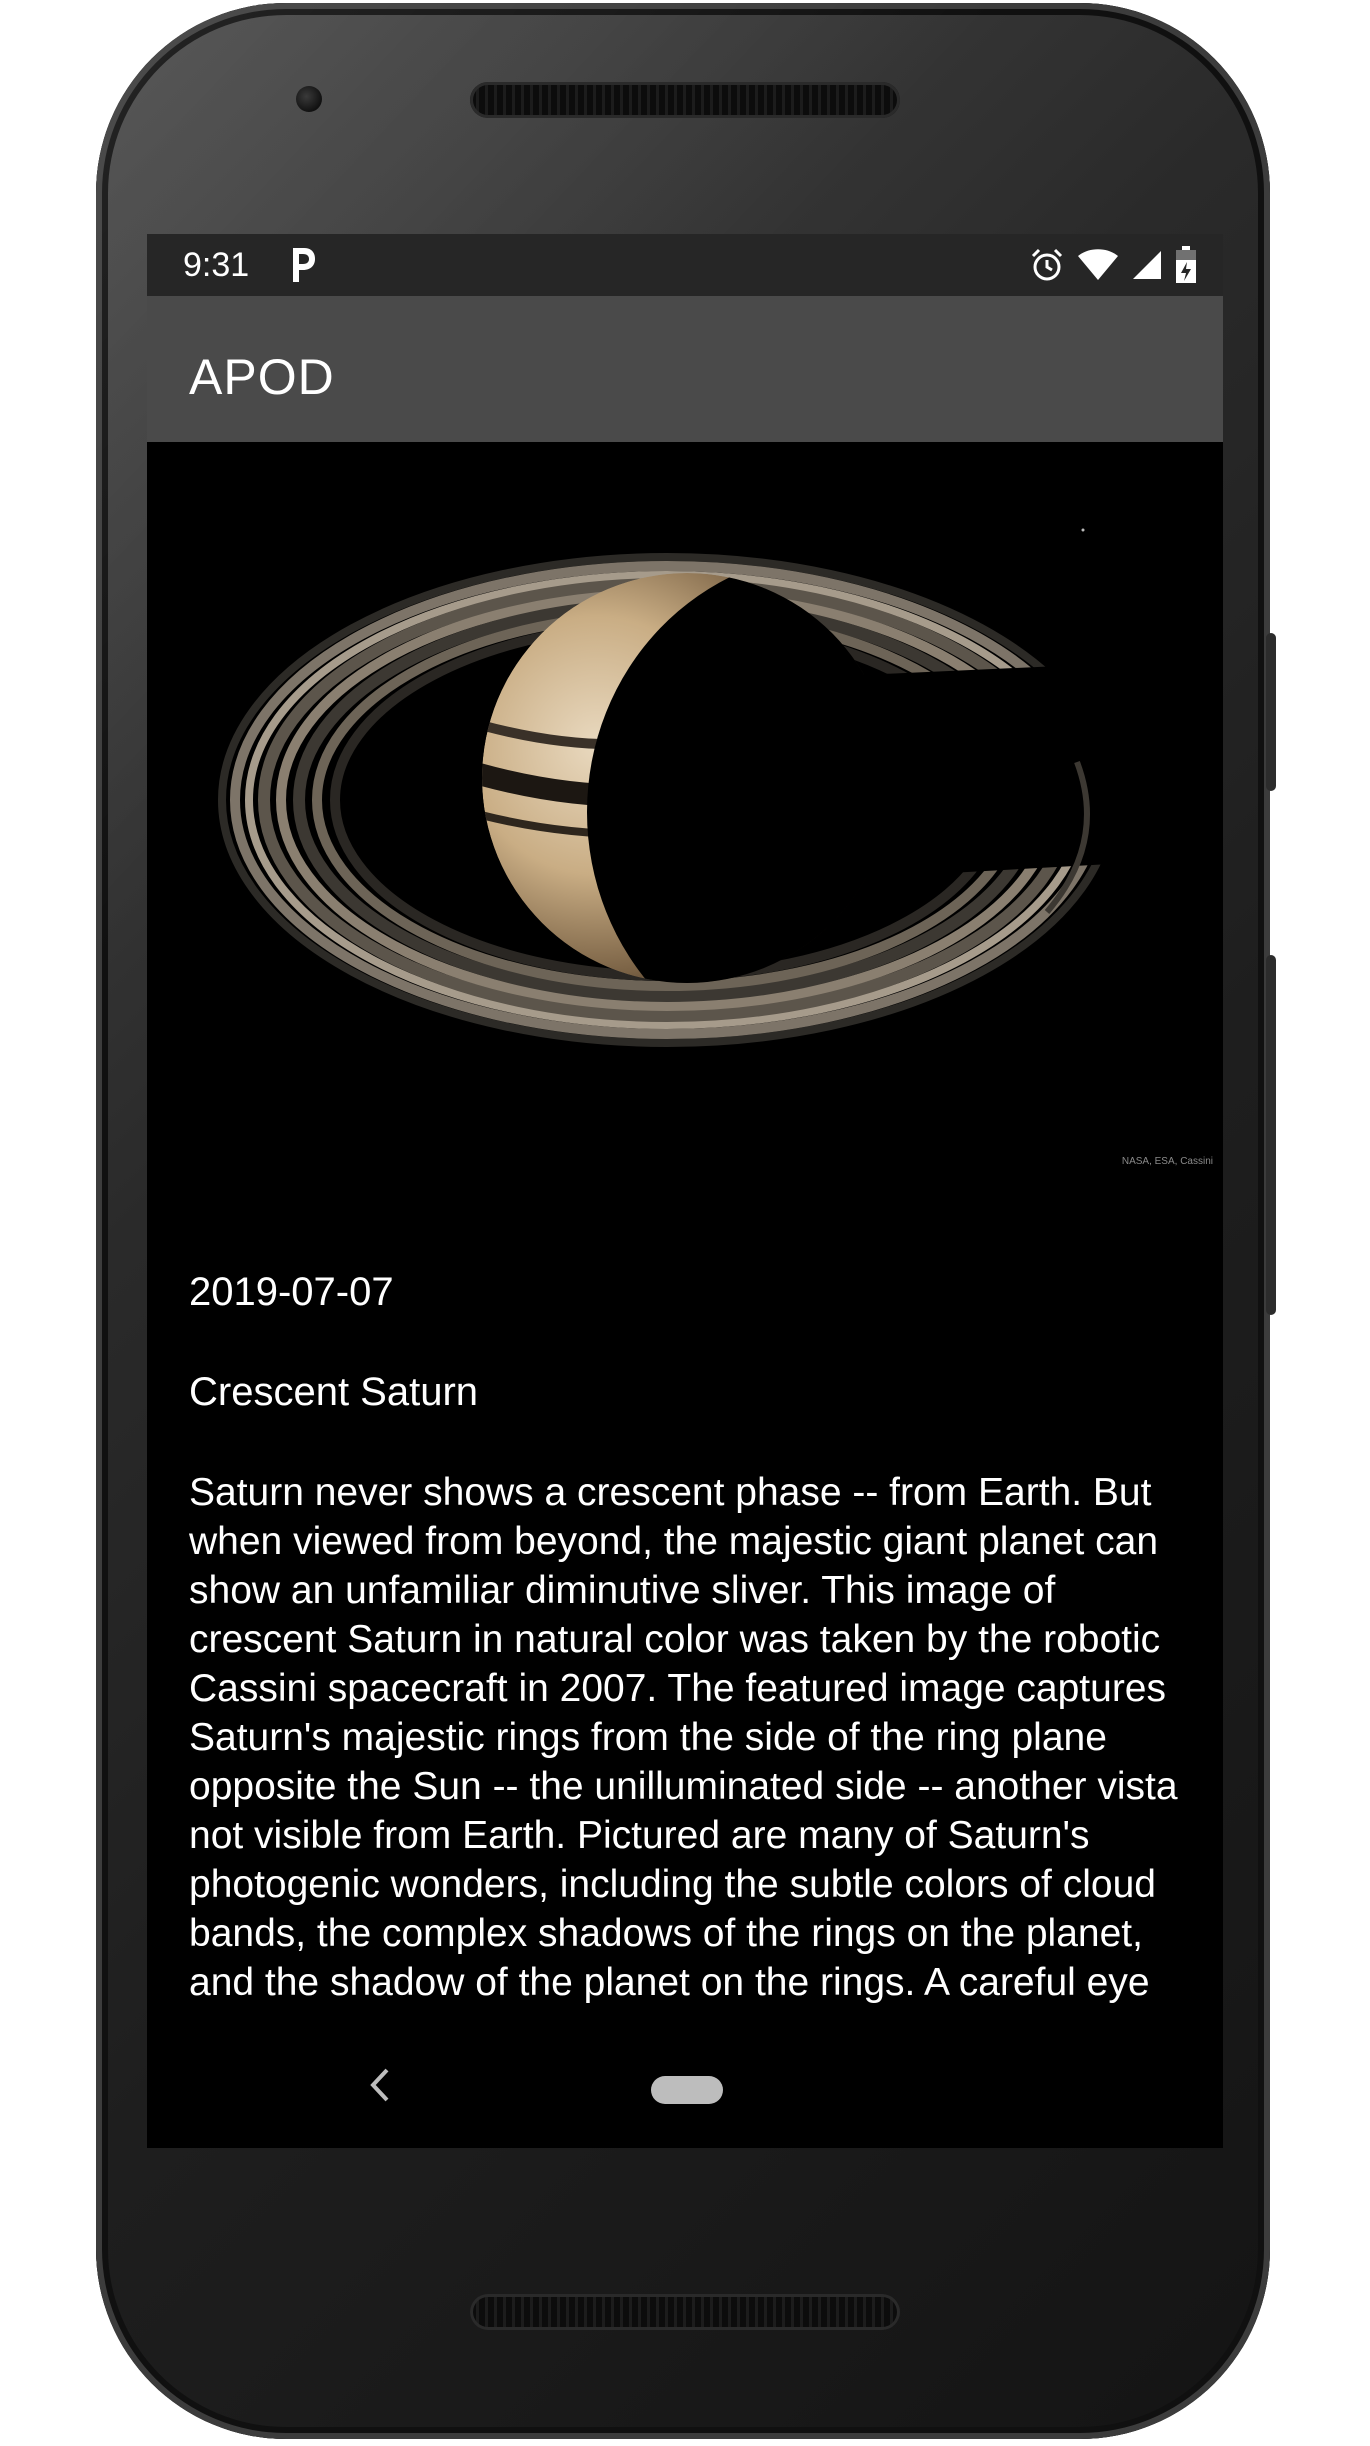 This screenshot has width=1370, height=2446. I want to click on apod-title: Crescent Saturn, so click(334, 1392).